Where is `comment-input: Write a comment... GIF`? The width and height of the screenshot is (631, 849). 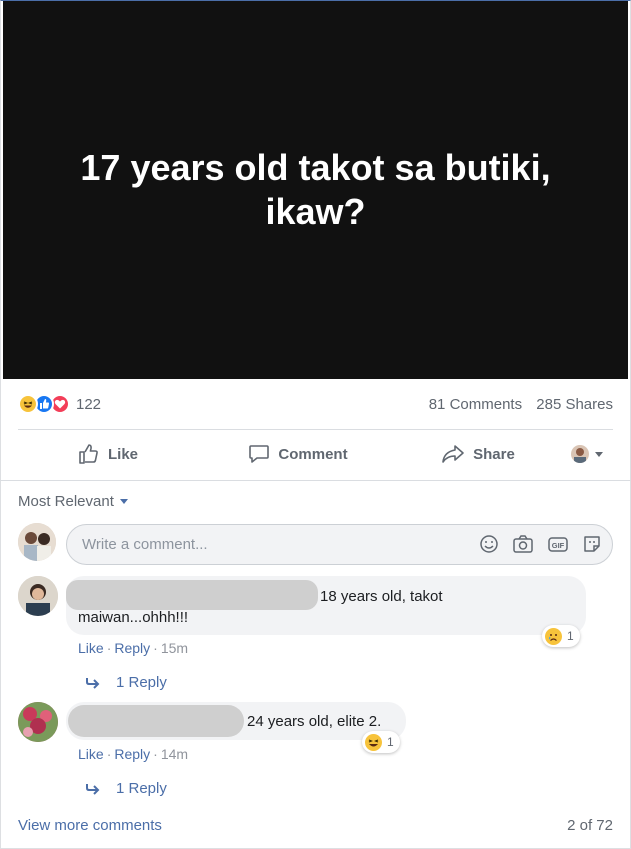 comment-input: Write a comment... GIF is located at coordinates (339, 544).